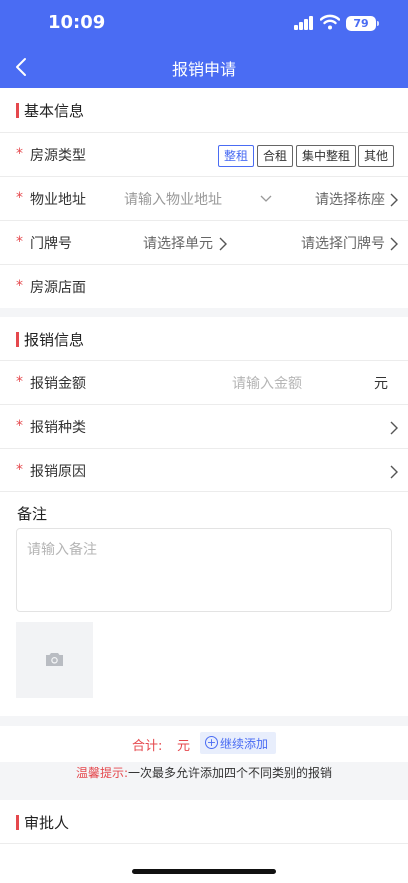 This screenshot has height=883, width=408. What do you see at coordinates (266, 199) in the screenshot?
I see `chevron-down-icon` at bounding box center [266, 199].